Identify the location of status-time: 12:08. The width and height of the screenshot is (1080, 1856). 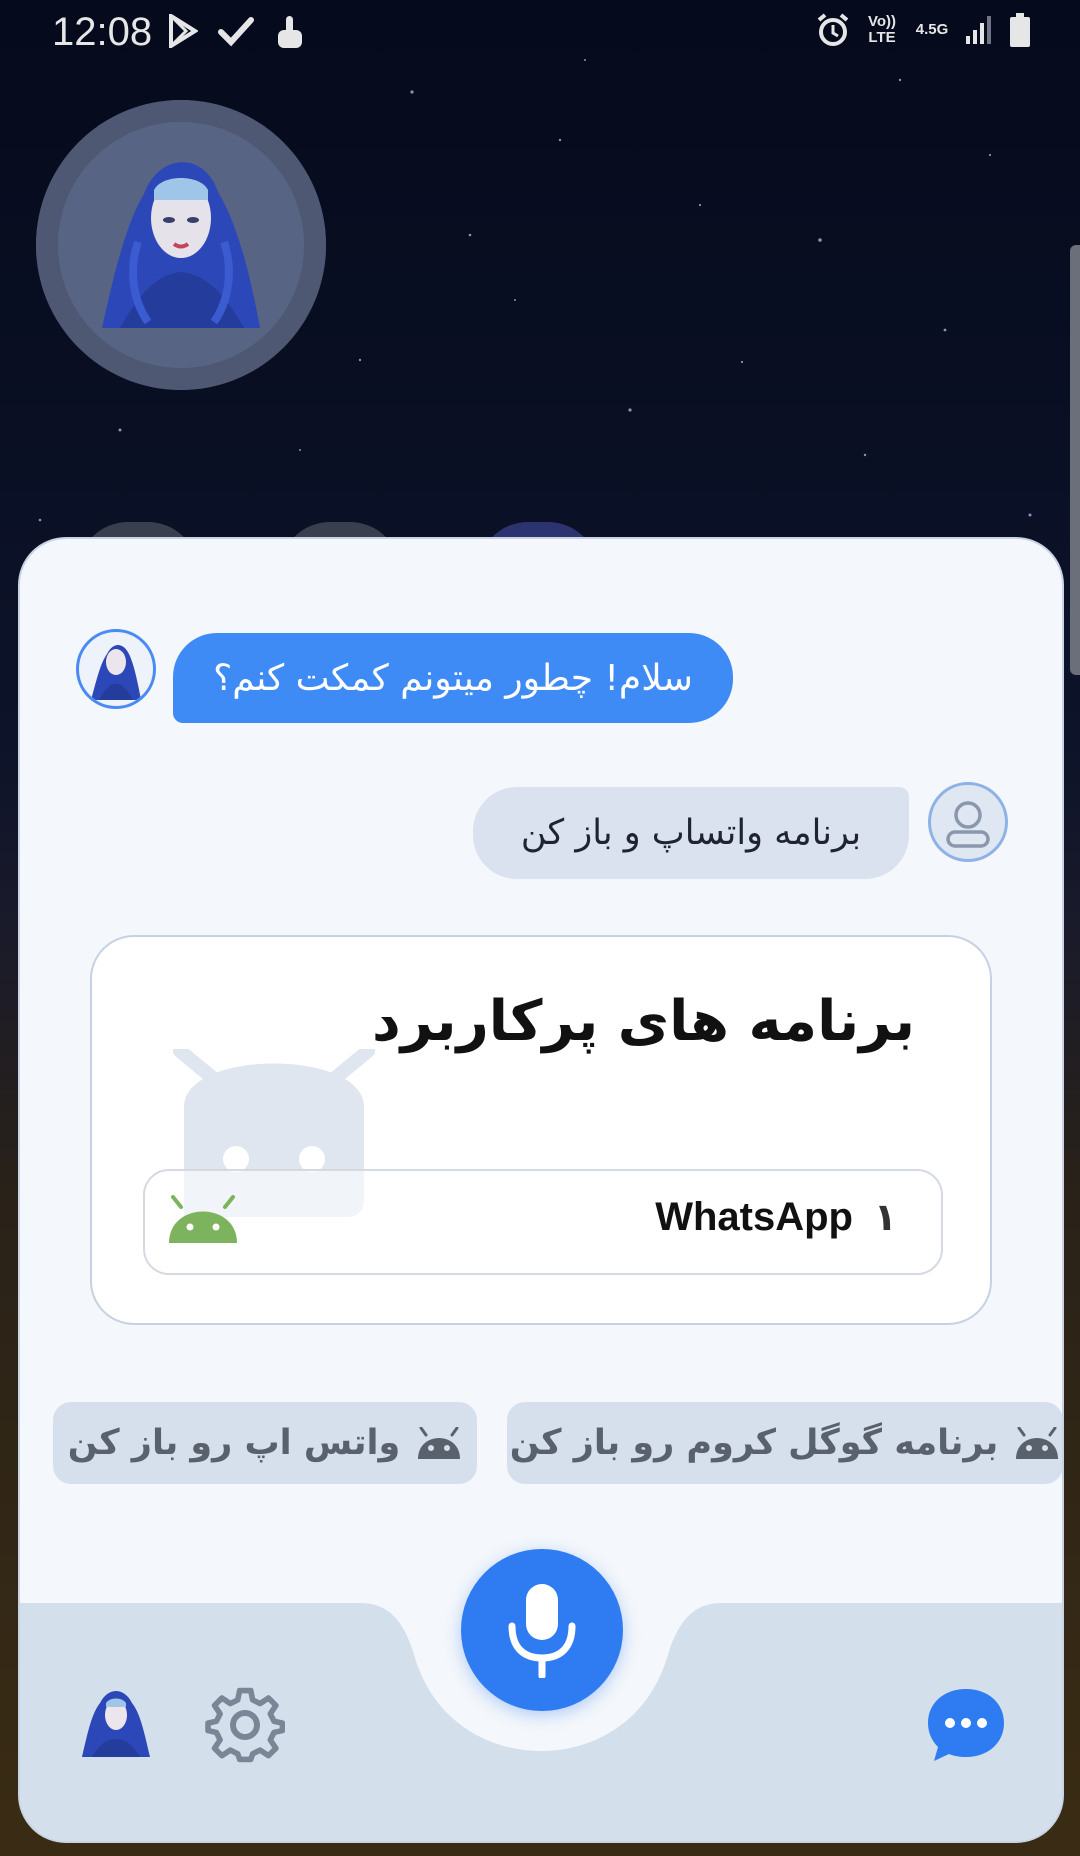
(102, 32).